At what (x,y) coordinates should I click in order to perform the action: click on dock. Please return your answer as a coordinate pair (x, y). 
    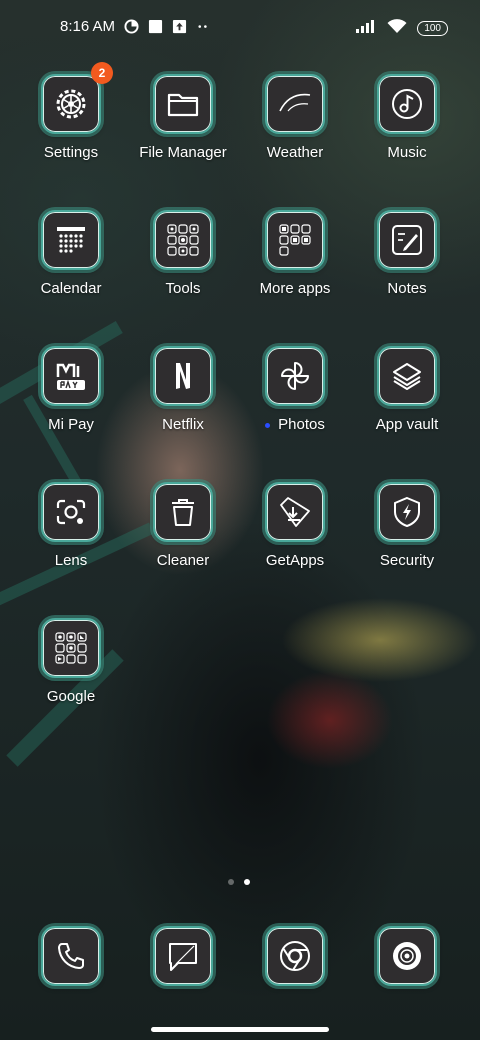
    Looking at the image, I should click on (240, 956).